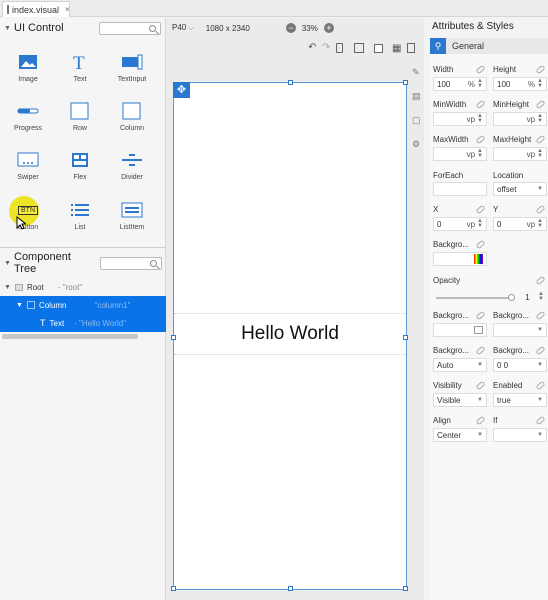 The image size is (548, 600). I want to click on background-repeat-select: ▼, so click(520, 330).